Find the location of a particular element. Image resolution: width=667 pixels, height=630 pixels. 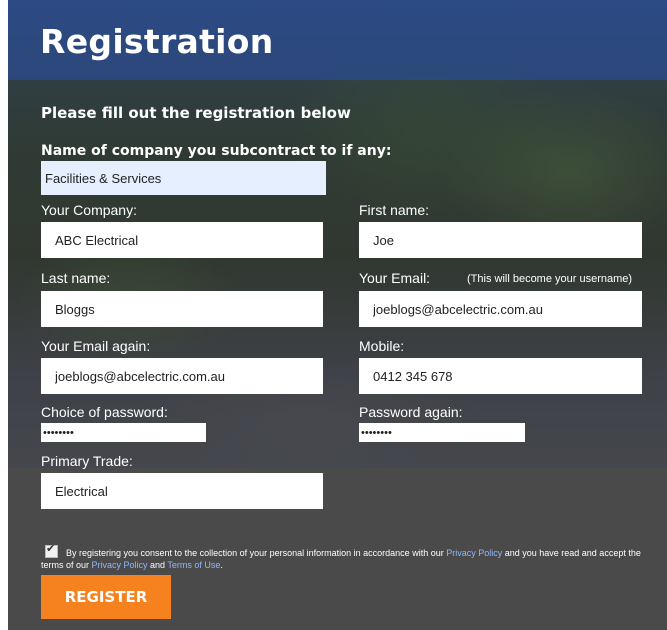

mobile-label: Mobile: is located at coordinates (382, 346).